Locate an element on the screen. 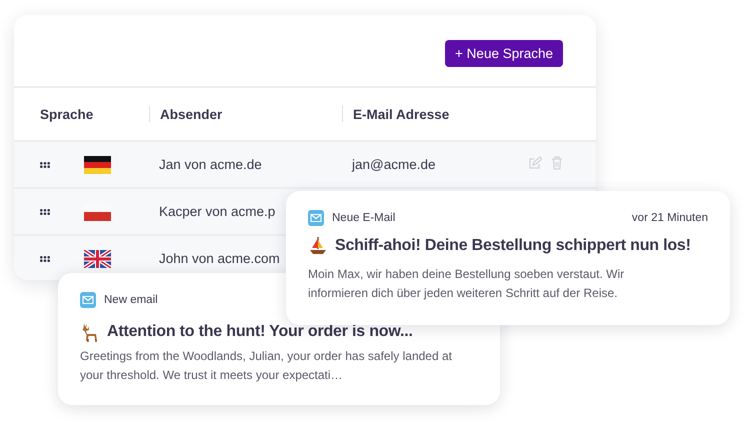 This screenshot has width=750, height=426. notification-text: Moin Max, wir haben deine Bestellung soeben verstaut. Wir informieren dich über jeden weiteren Schritt auf der Reise. is located at coordinates (467, 284).